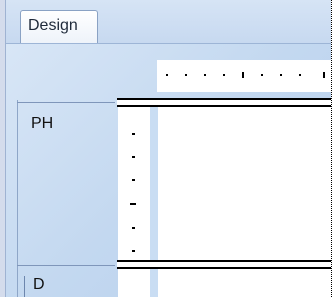 The height and width of the screenshot is (297, 335). What do you see at coordinates (34, 286) in the screenshot?
I see `detail-section-label: D` at bounding box center [34, 286].